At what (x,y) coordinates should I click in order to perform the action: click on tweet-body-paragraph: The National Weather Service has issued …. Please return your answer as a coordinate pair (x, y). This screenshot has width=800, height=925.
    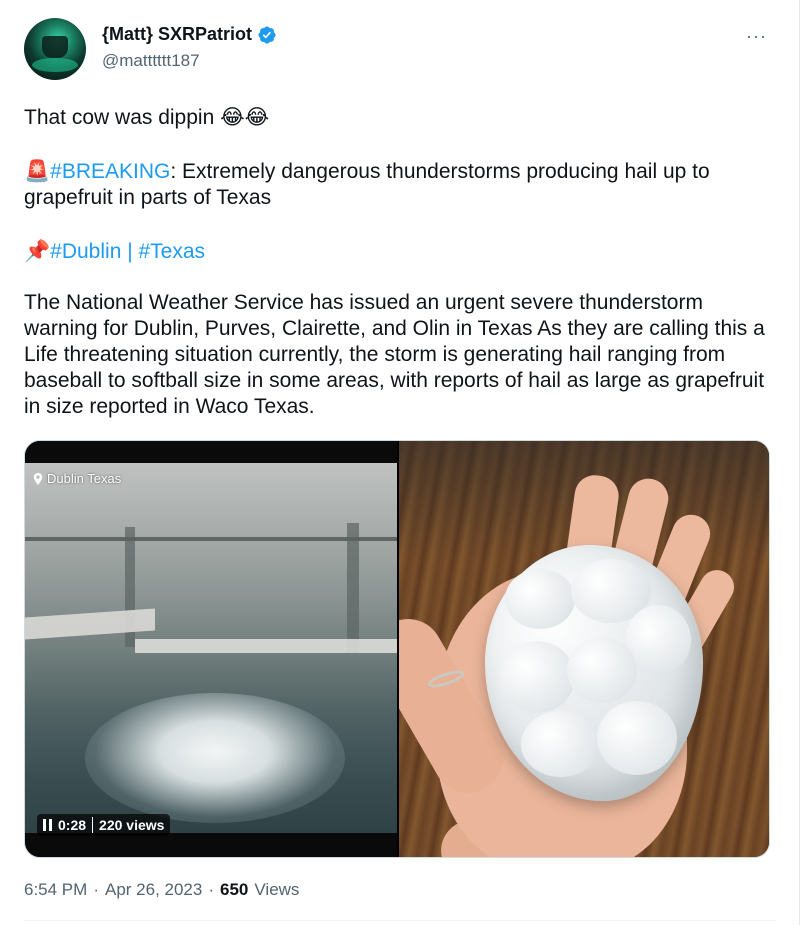
    Looking at the image, I should click on (394, 354).